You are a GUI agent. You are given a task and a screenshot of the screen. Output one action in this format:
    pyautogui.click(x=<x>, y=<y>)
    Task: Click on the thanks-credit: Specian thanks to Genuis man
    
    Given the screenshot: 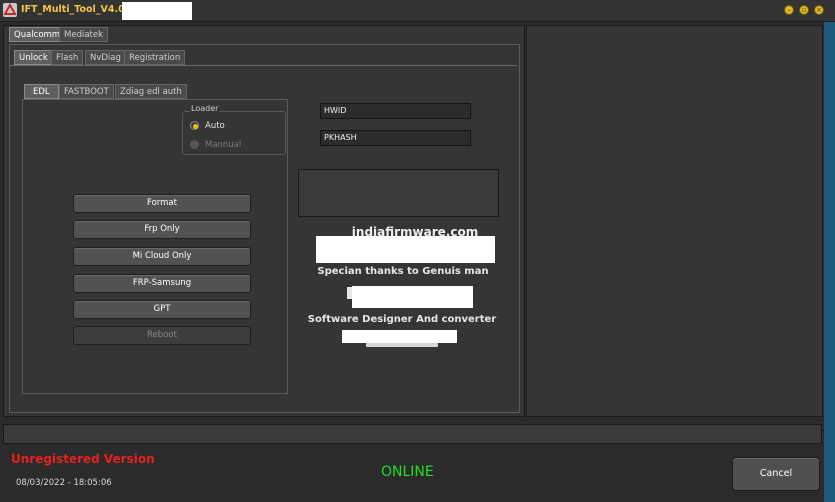 What is the action you would take?
    pyautogui.click(x=403, y=271)
    